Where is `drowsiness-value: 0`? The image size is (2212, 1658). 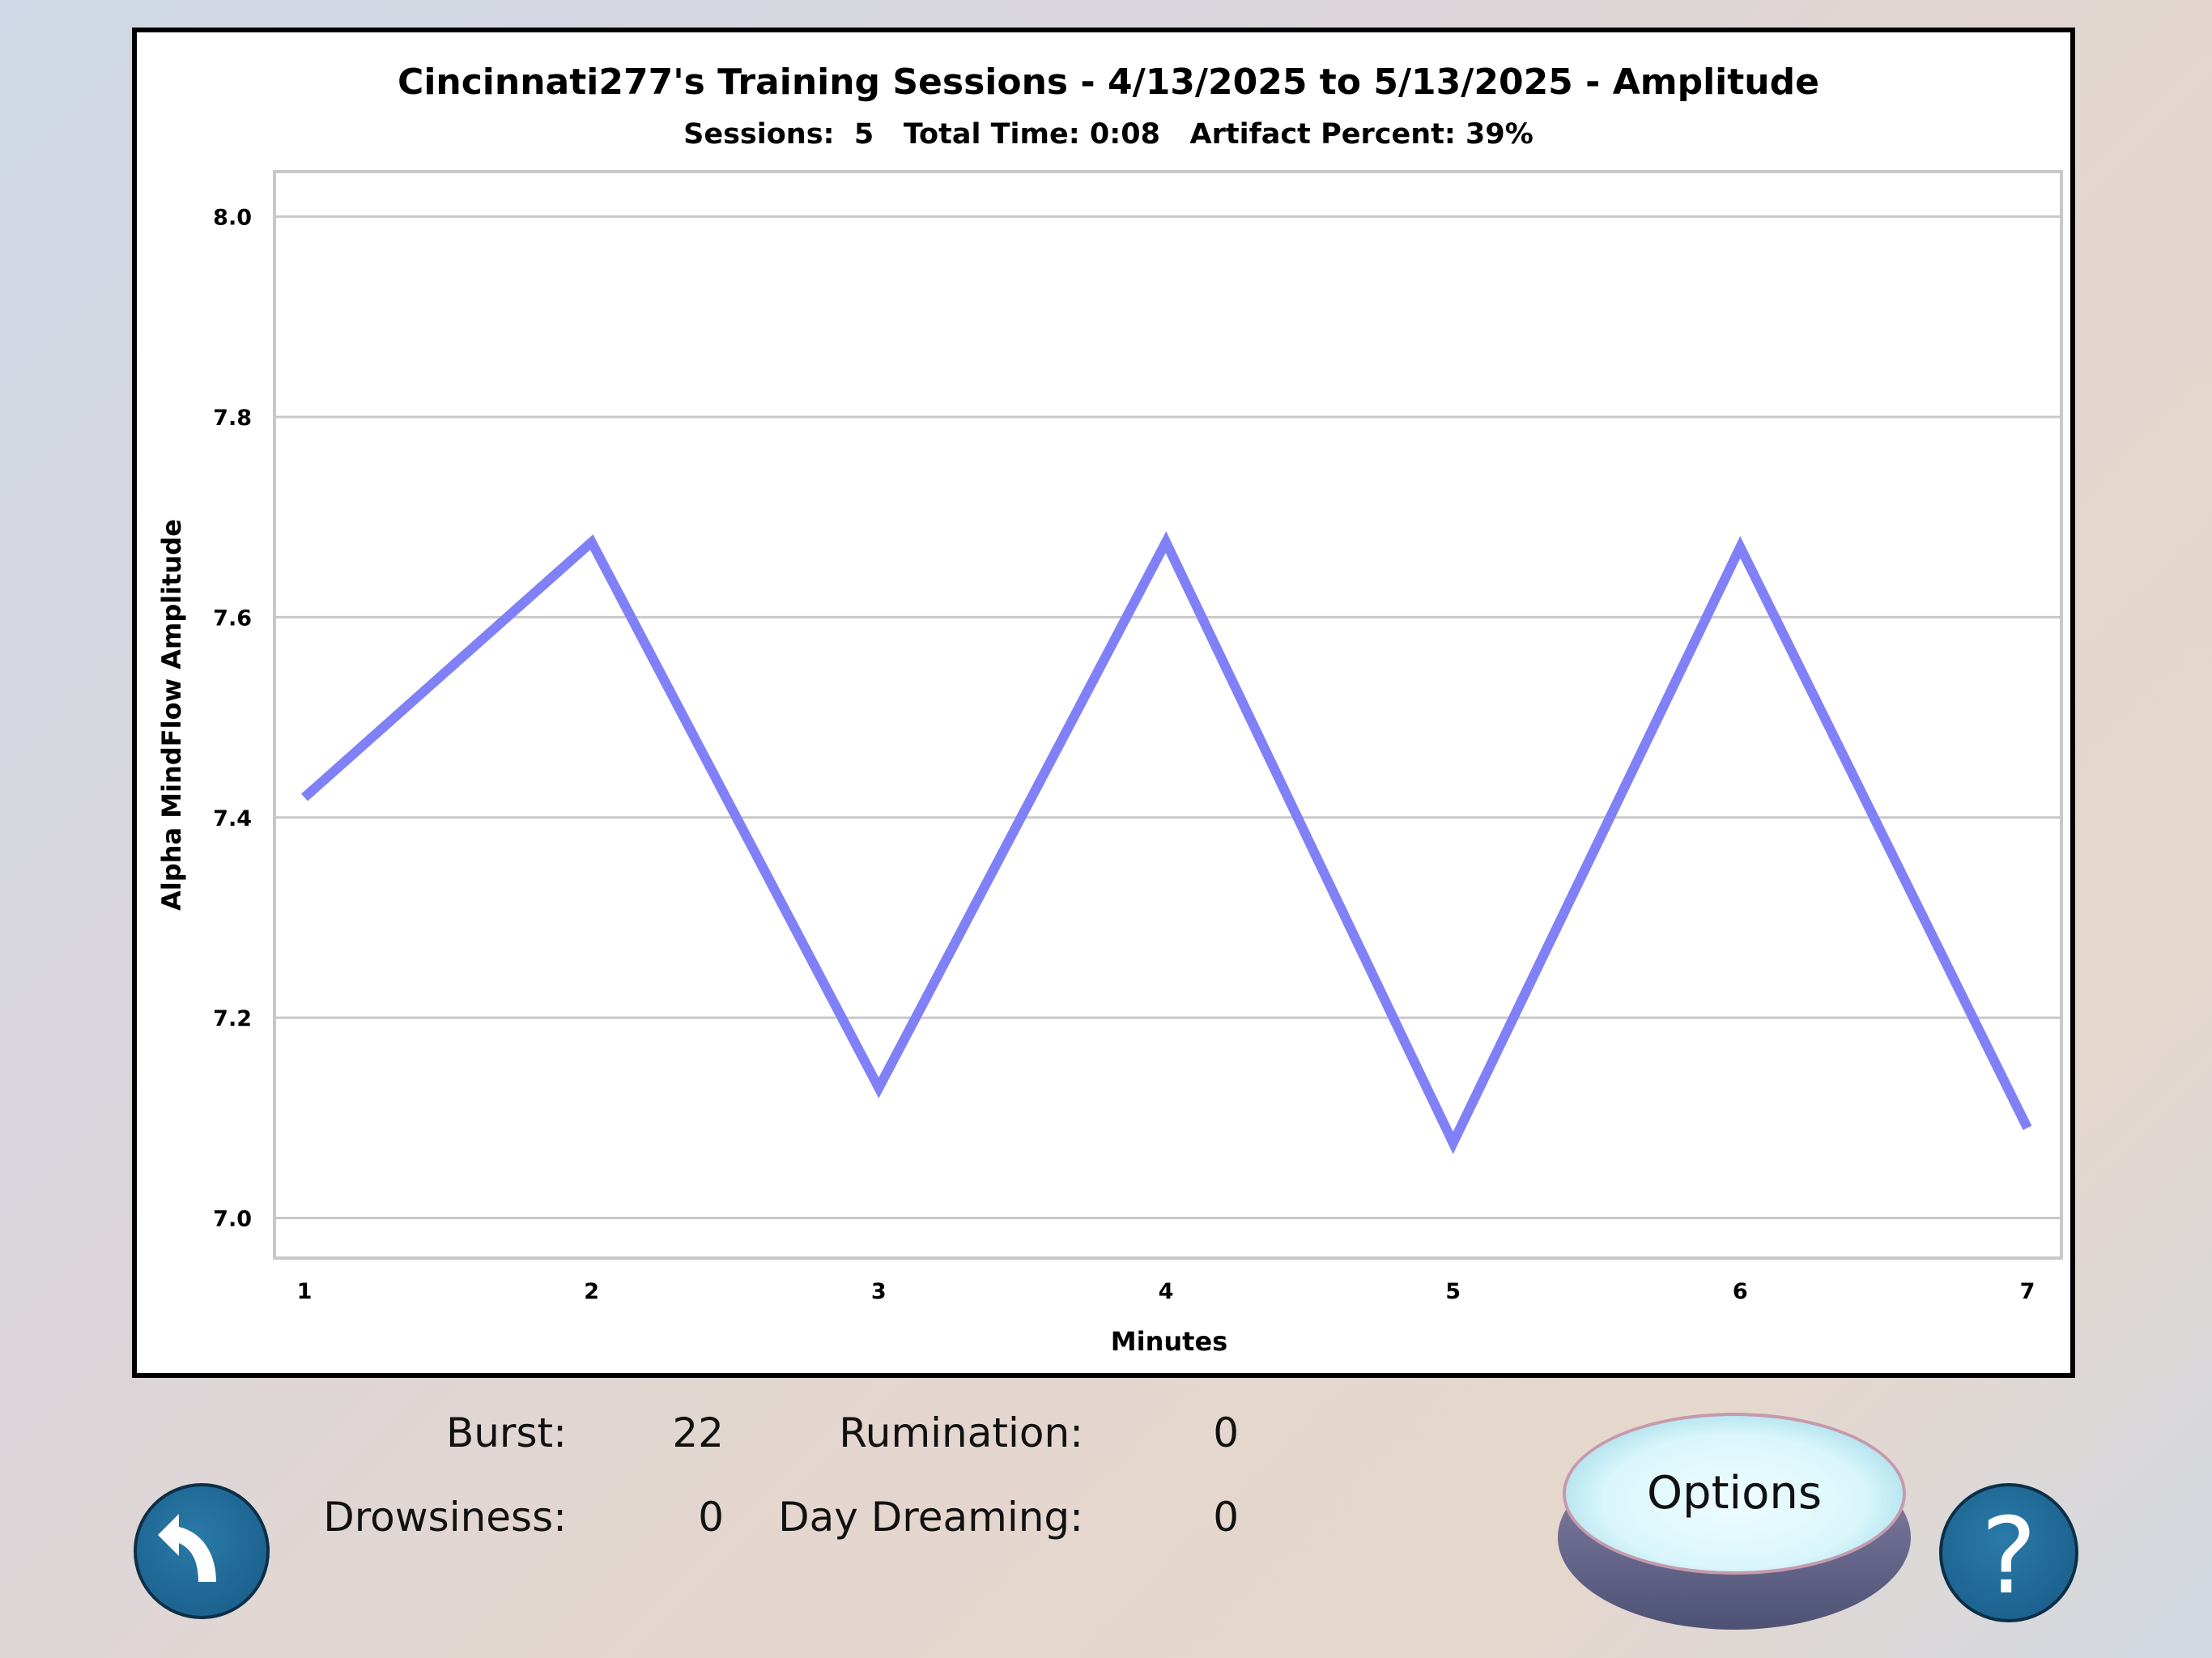
drowsiness-value: 0 is located at coordinates (711, 1517).